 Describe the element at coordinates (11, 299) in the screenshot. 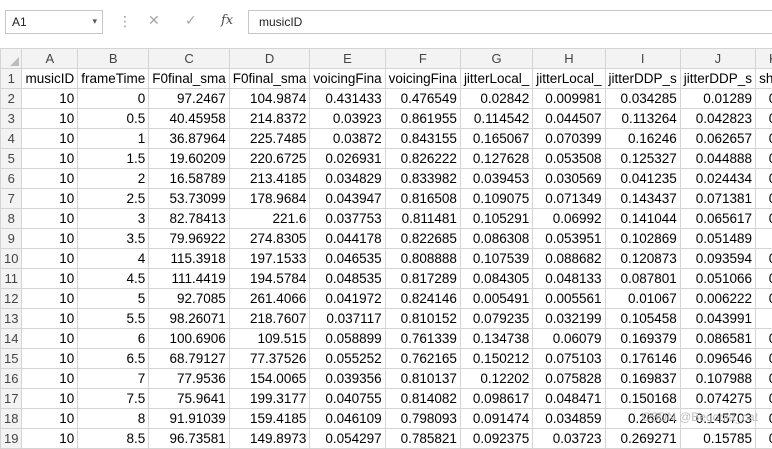

I see `row-header: 12` at that location.